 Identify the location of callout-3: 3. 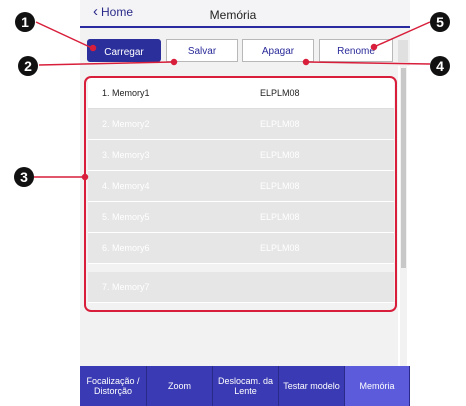
(24, 177).